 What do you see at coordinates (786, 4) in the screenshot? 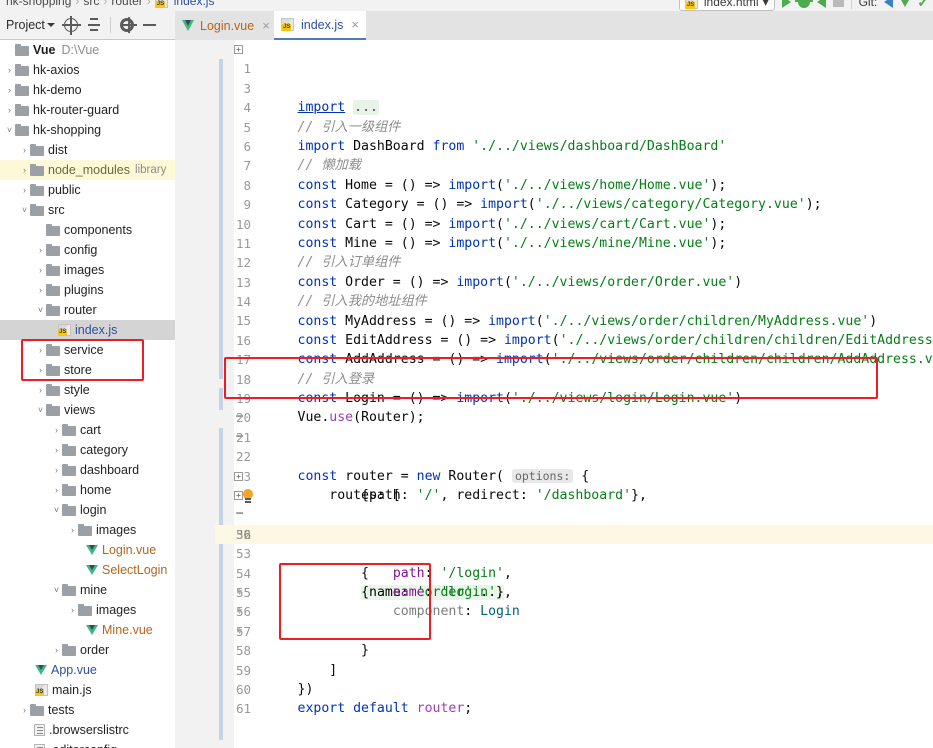
I see `run-icon` at bounding box center [786, 4].